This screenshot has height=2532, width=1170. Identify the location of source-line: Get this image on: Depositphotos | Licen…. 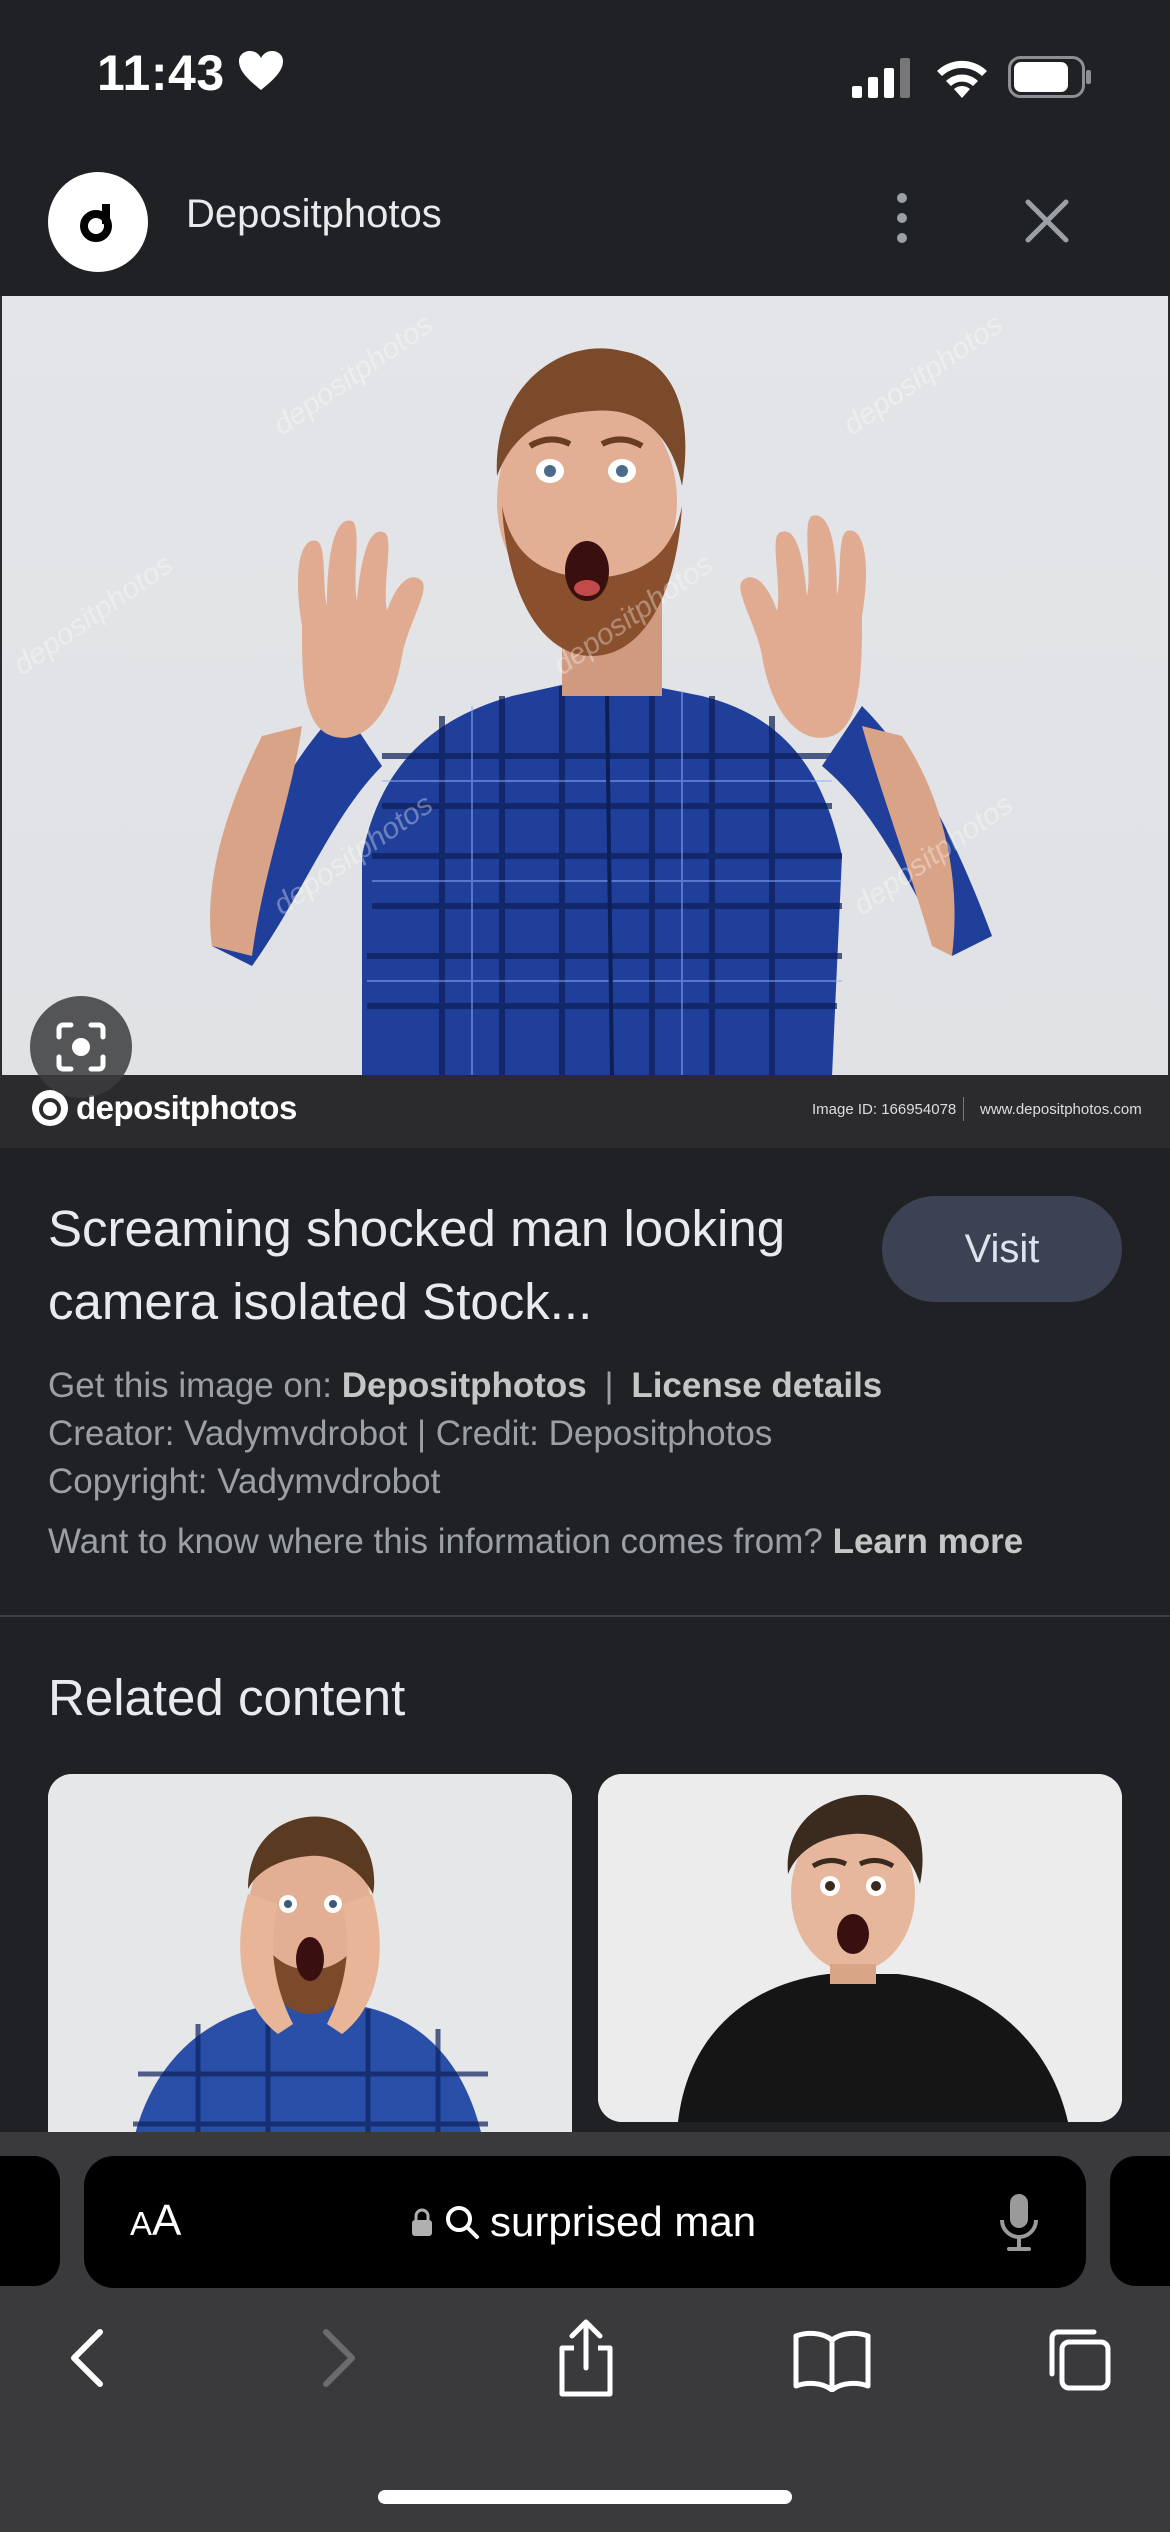
(465, 1386).